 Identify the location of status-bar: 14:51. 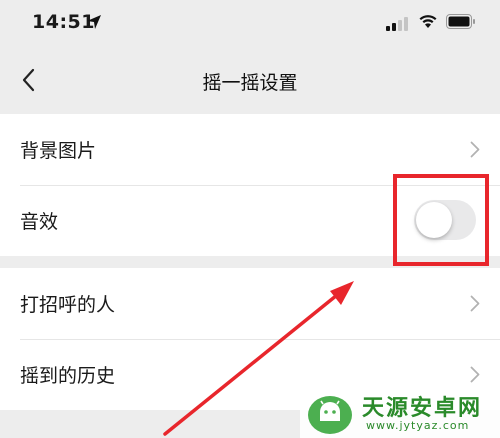
(250, 25).